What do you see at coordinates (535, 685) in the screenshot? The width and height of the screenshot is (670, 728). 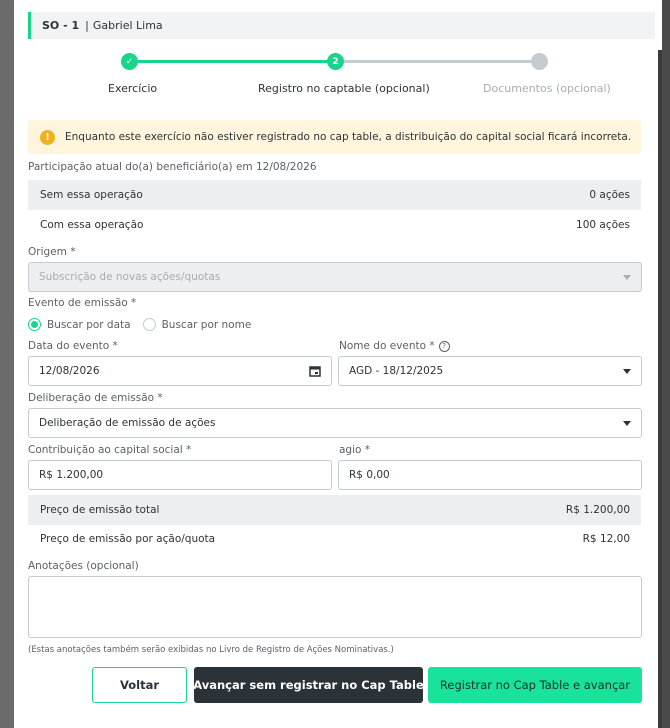 I see `register-and-advance-button: Registrar no Cap Table e avançar` at bounding box center [535, 685].